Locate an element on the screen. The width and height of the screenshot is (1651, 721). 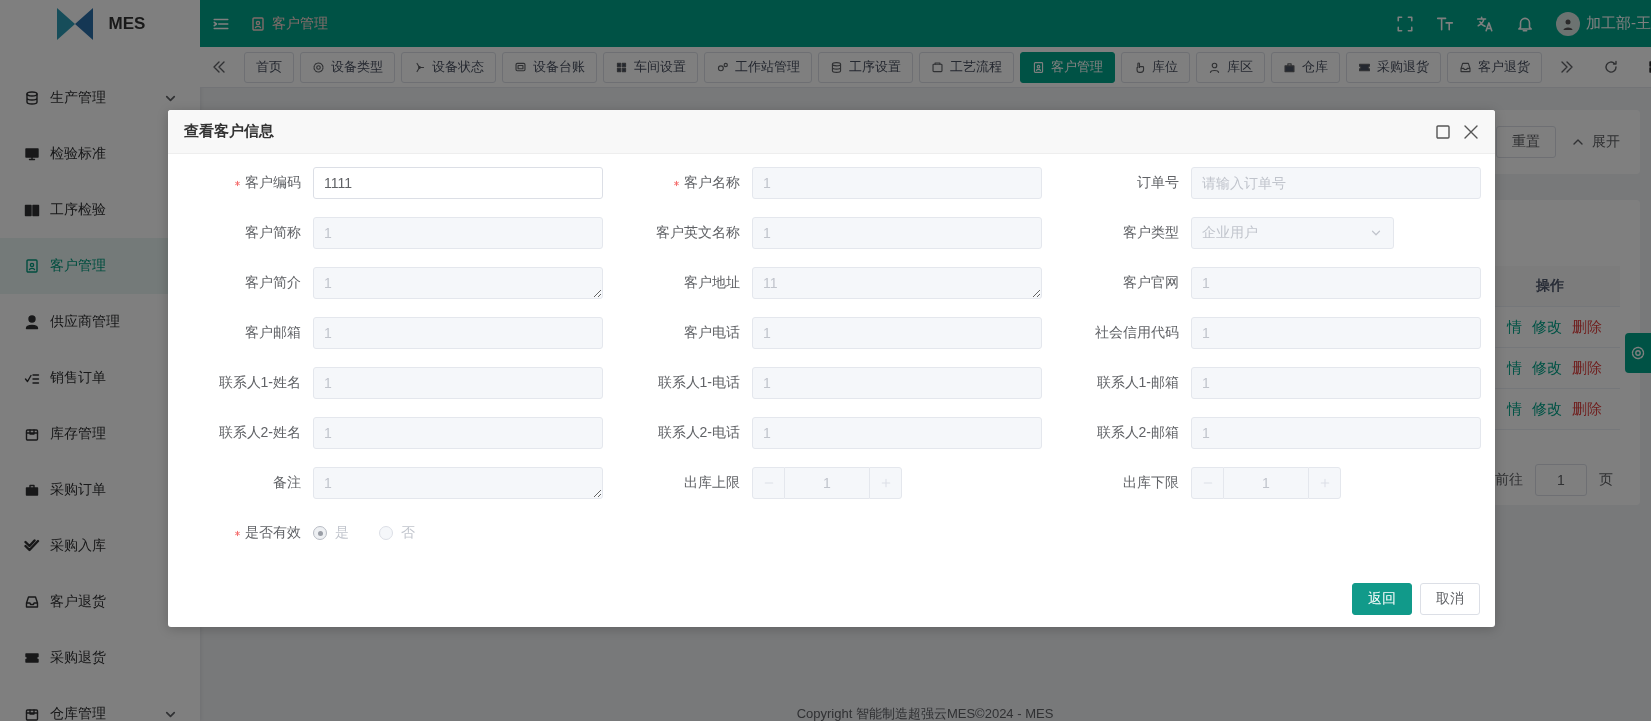
sidebar-item: 采购退货 is located at coordinates (100, 658).